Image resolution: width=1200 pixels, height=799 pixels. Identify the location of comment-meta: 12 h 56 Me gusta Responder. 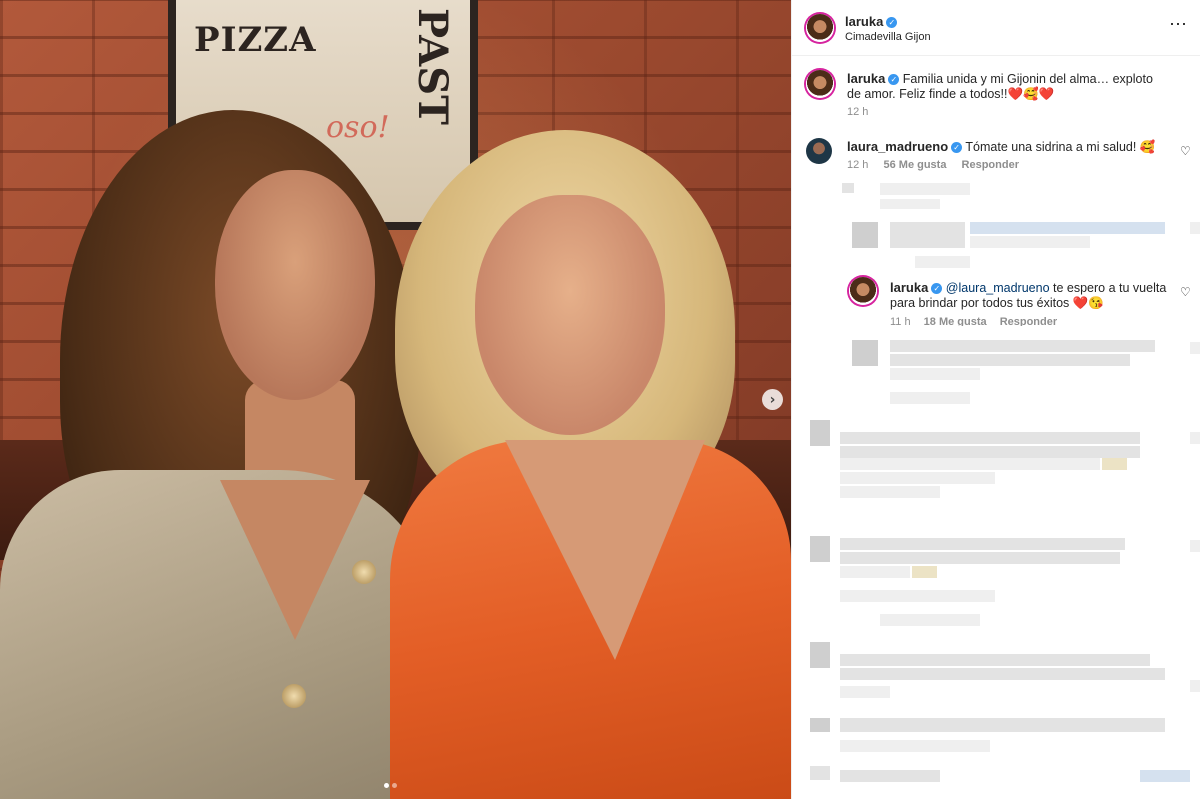
(939, 165).